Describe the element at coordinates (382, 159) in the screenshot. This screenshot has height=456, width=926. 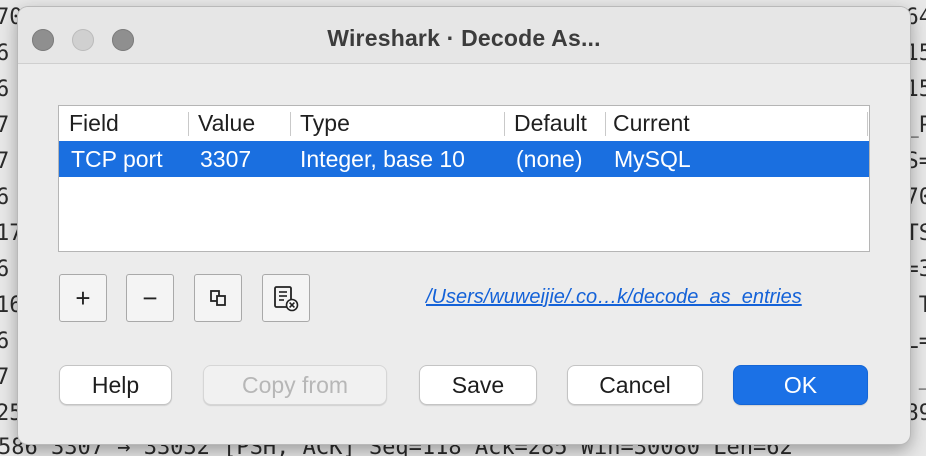
I see `cell-type: Integer, base 10` at that location.